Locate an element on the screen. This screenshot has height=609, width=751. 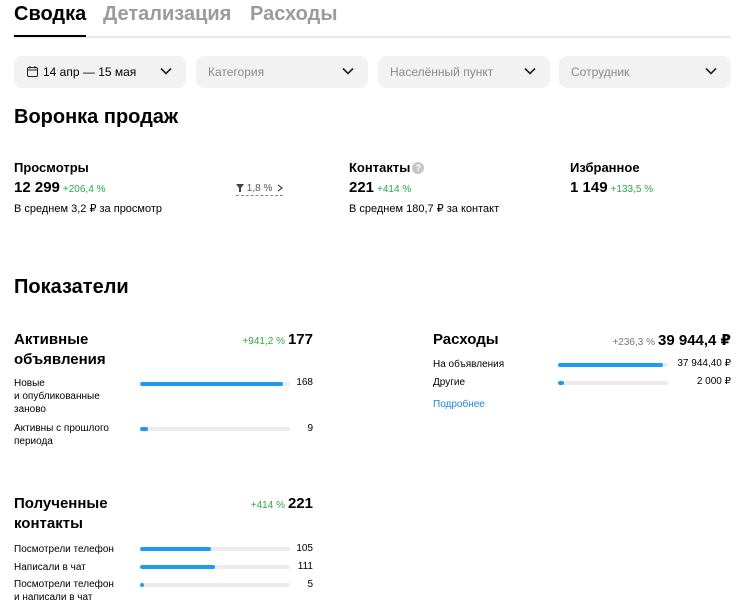
label-line: Новые is located at coordinates (29, 383).